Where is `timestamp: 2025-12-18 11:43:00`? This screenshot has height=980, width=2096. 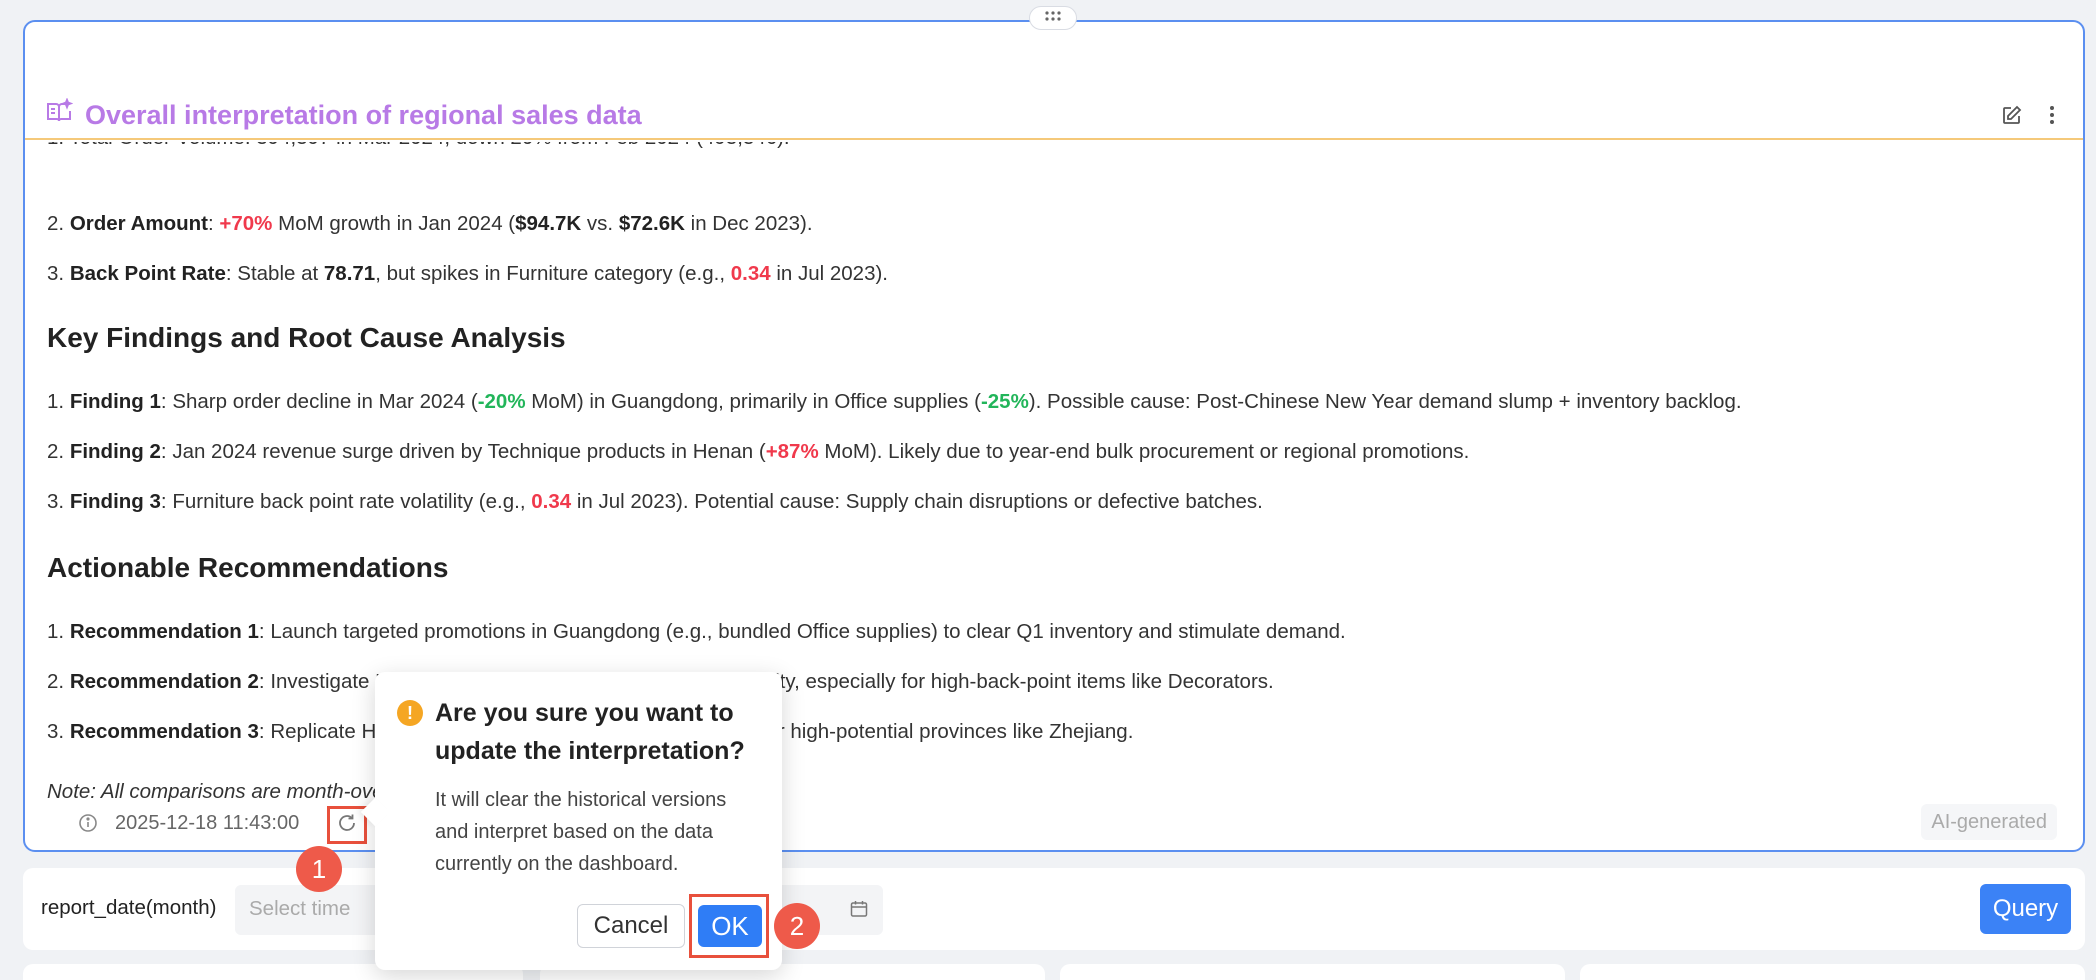 timestamp: 2025-12-18 11:43:00 is located at coordinates (207, 823).